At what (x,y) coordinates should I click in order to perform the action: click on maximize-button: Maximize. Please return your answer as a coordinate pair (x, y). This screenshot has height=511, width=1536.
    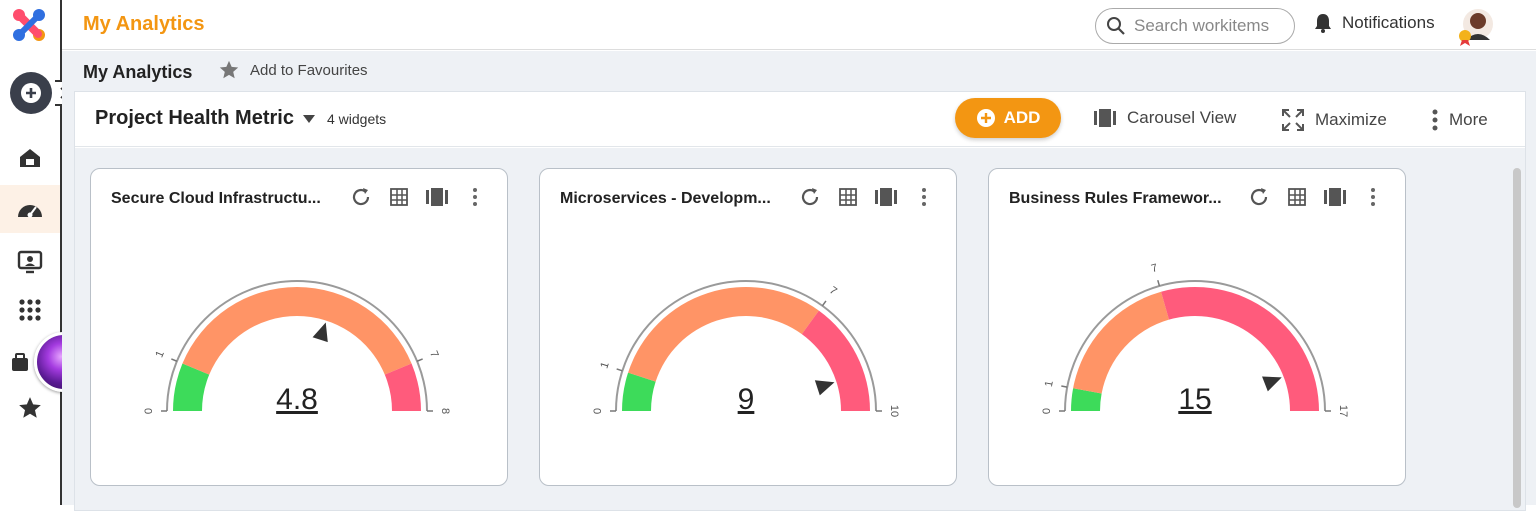
    Looking at the image, I should click on (1334, 120).